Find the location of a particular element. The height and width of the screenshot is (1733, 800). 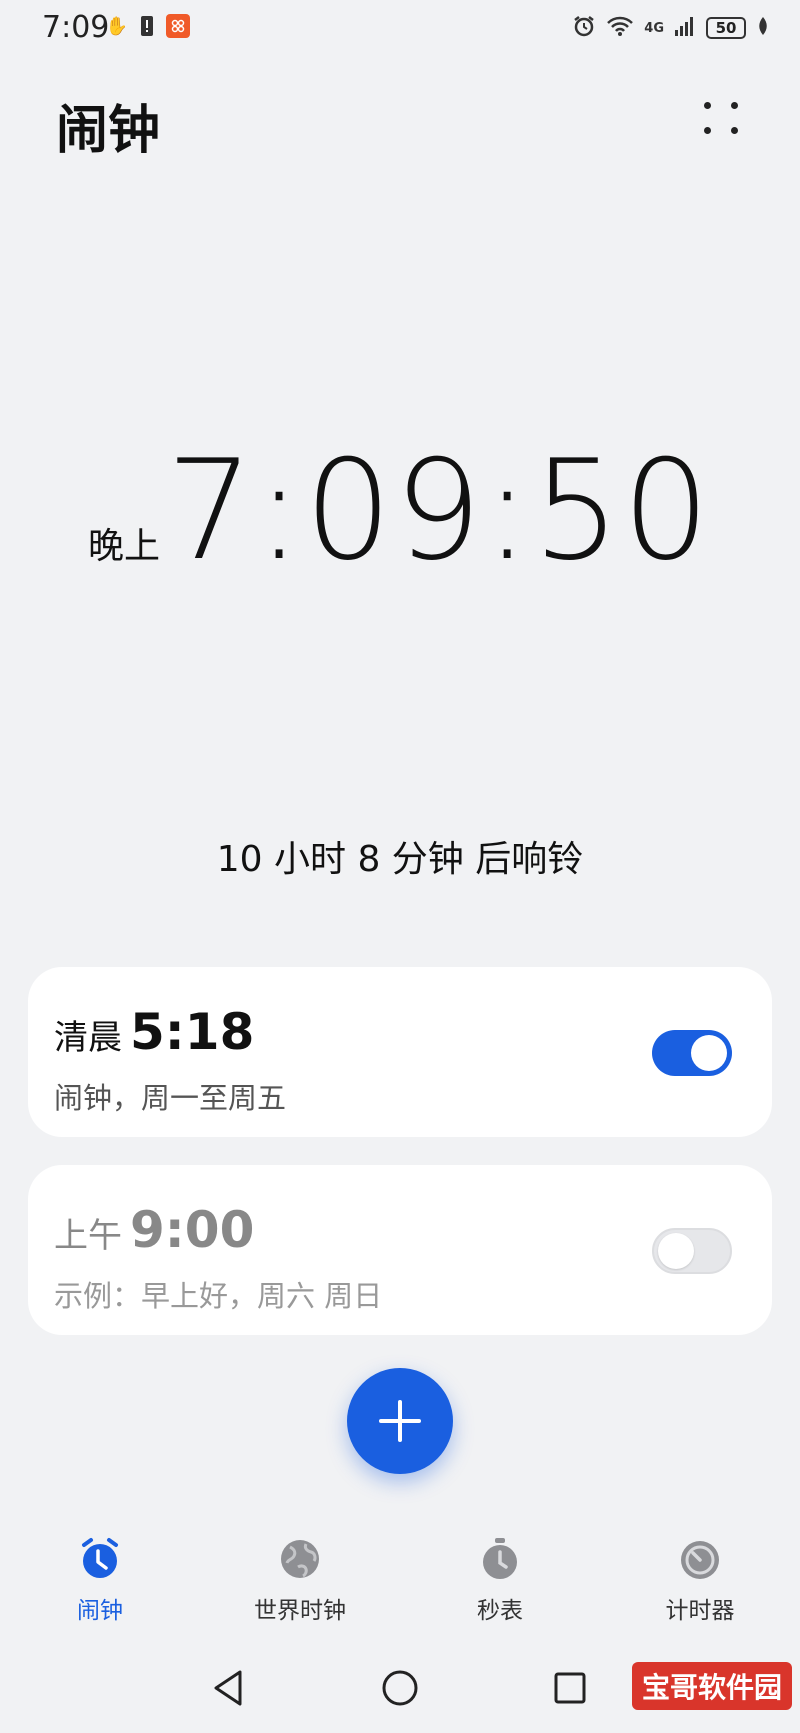

stopwatch-icon is located at coordinates (500, 1558).